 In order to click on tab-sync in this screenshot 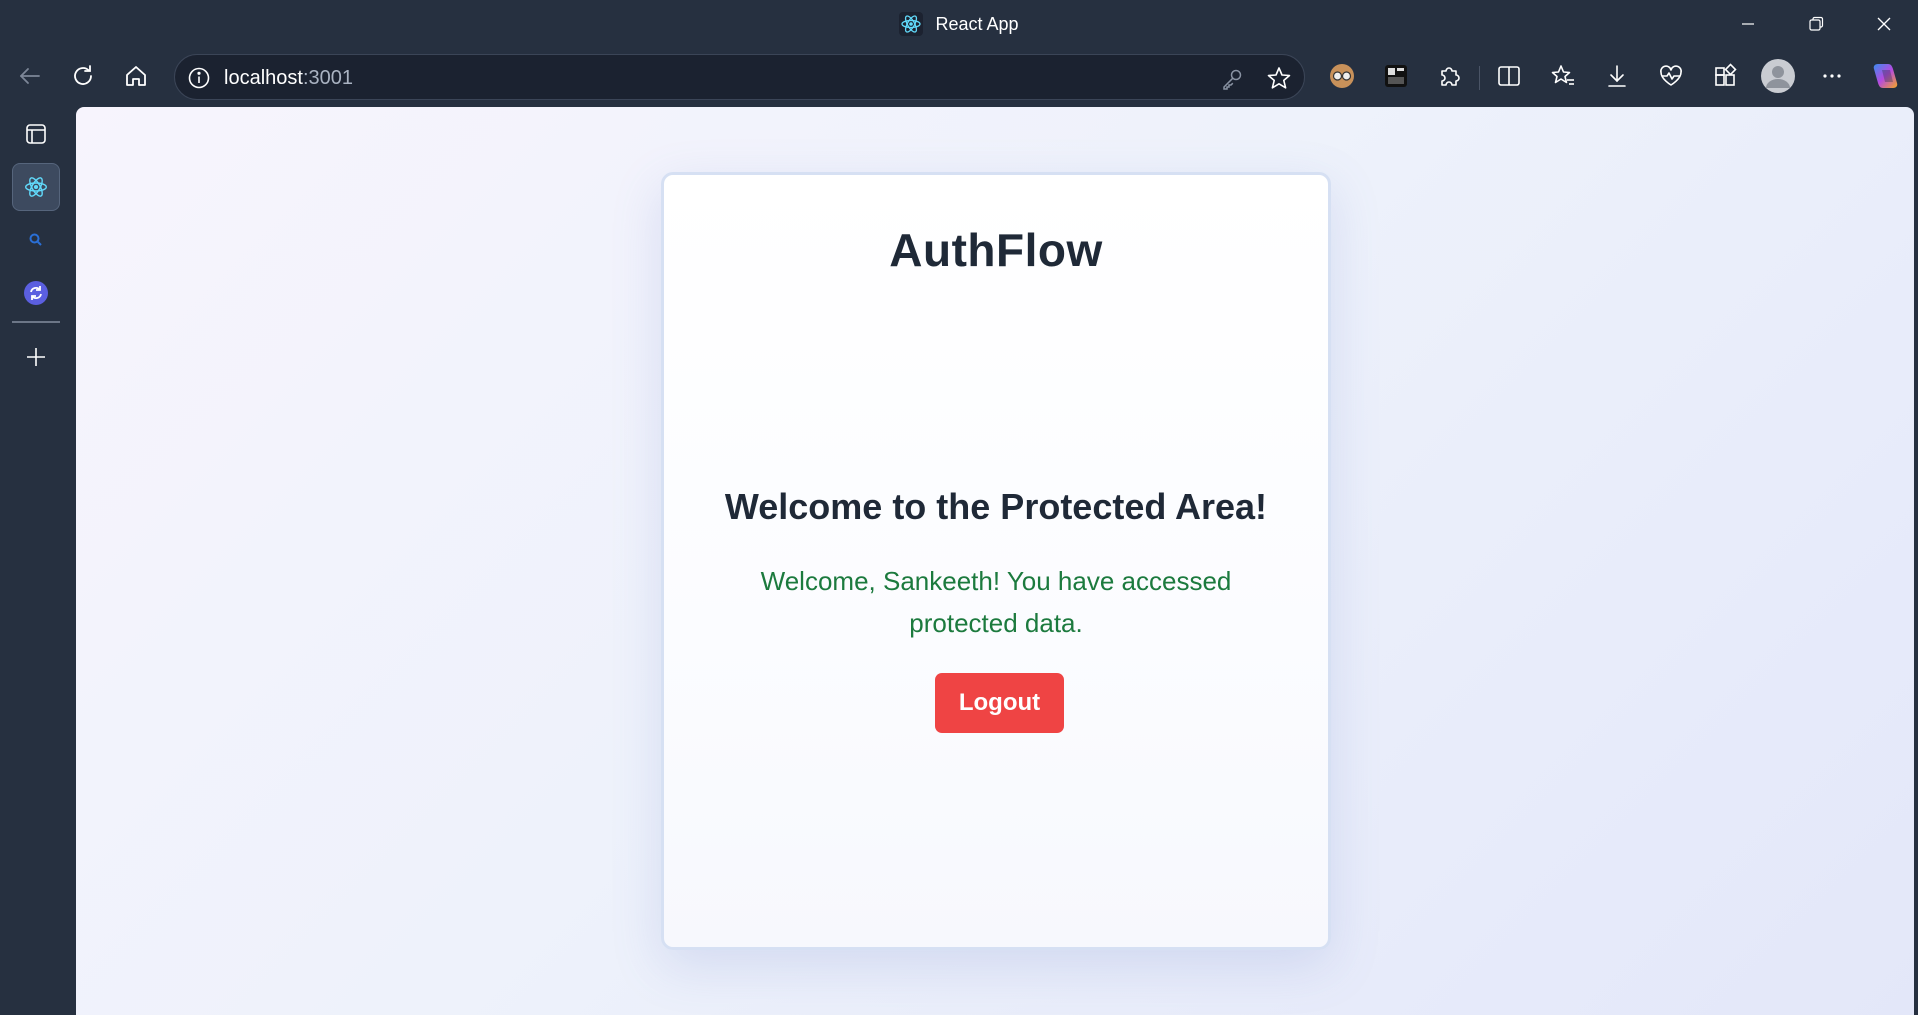, I will do `click(36, 293)`.